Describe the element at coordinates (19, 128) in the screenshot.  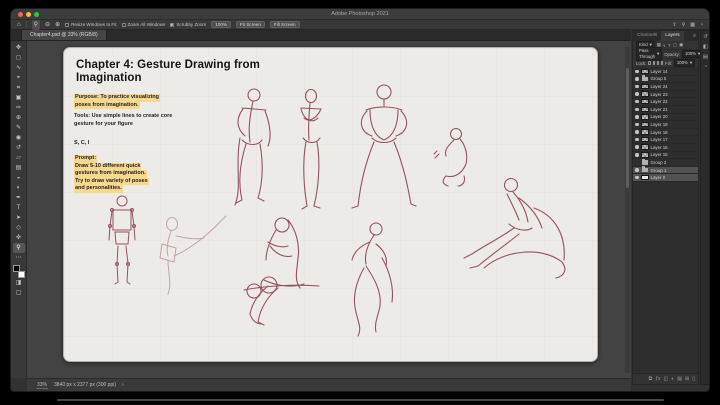
I see `brush-tool: ✎` at that location.